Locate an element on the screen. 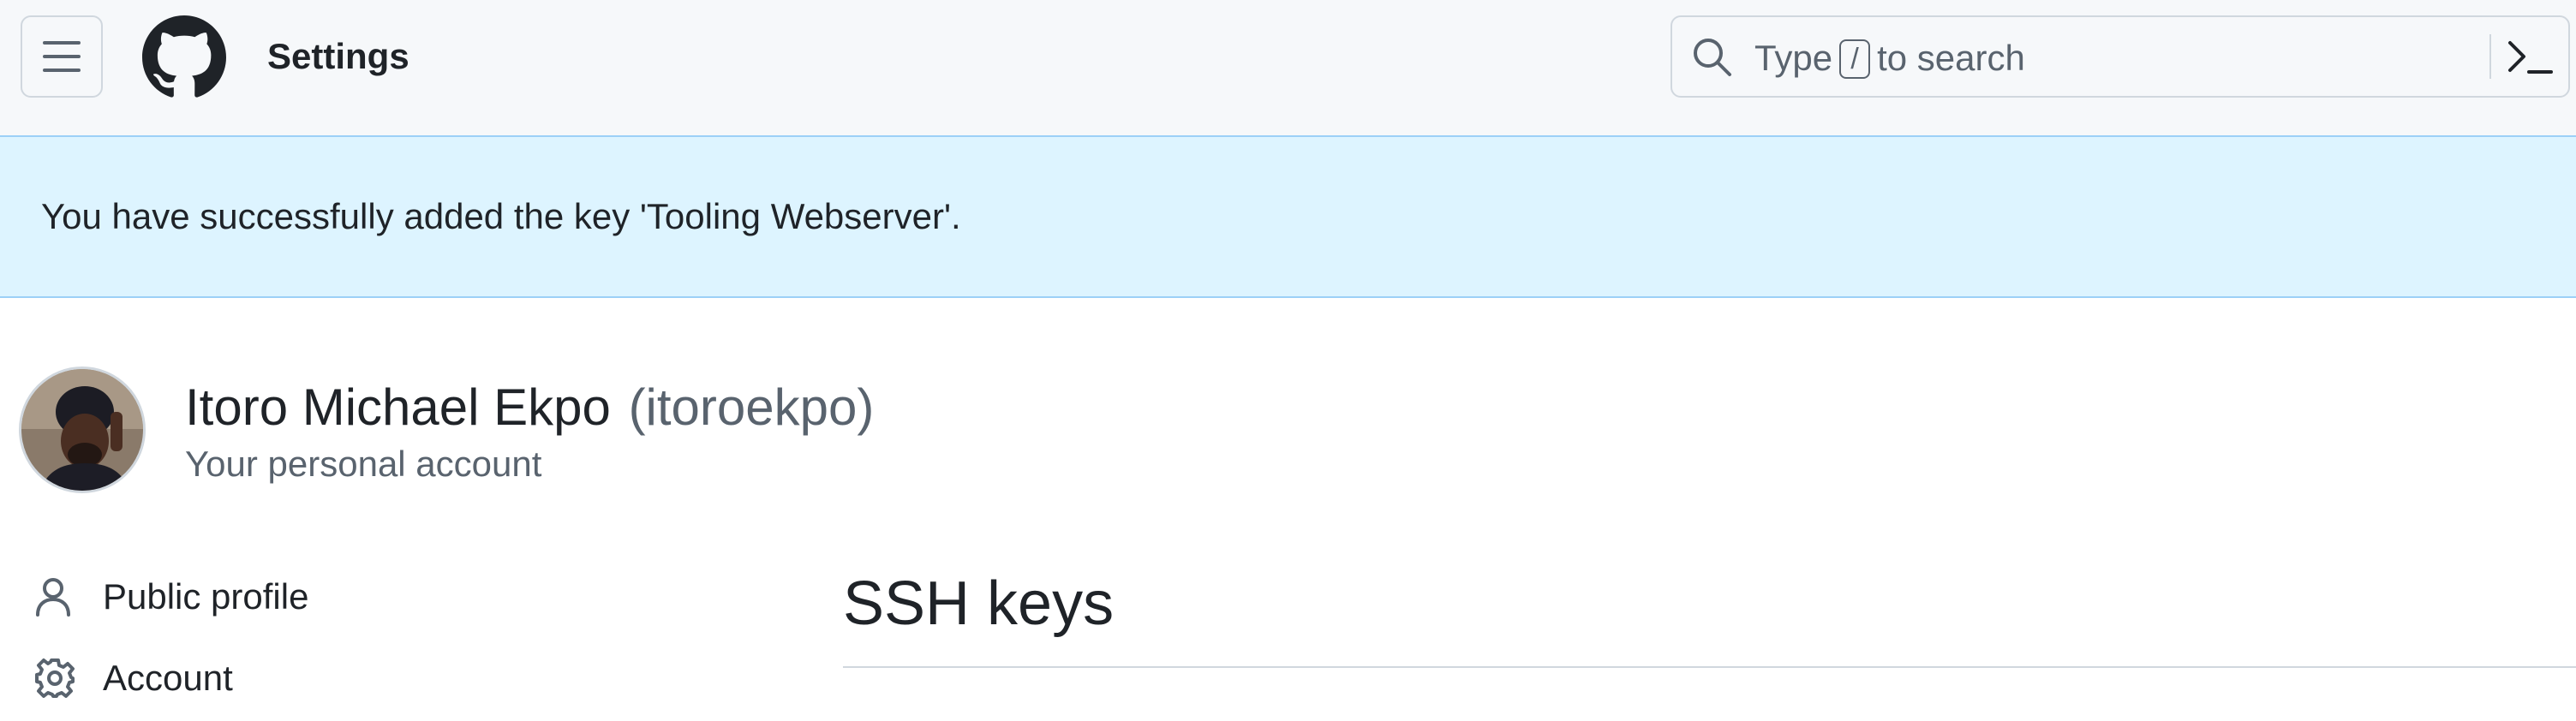  search-shortcut-key: / is located at coordinates (1855, 59).